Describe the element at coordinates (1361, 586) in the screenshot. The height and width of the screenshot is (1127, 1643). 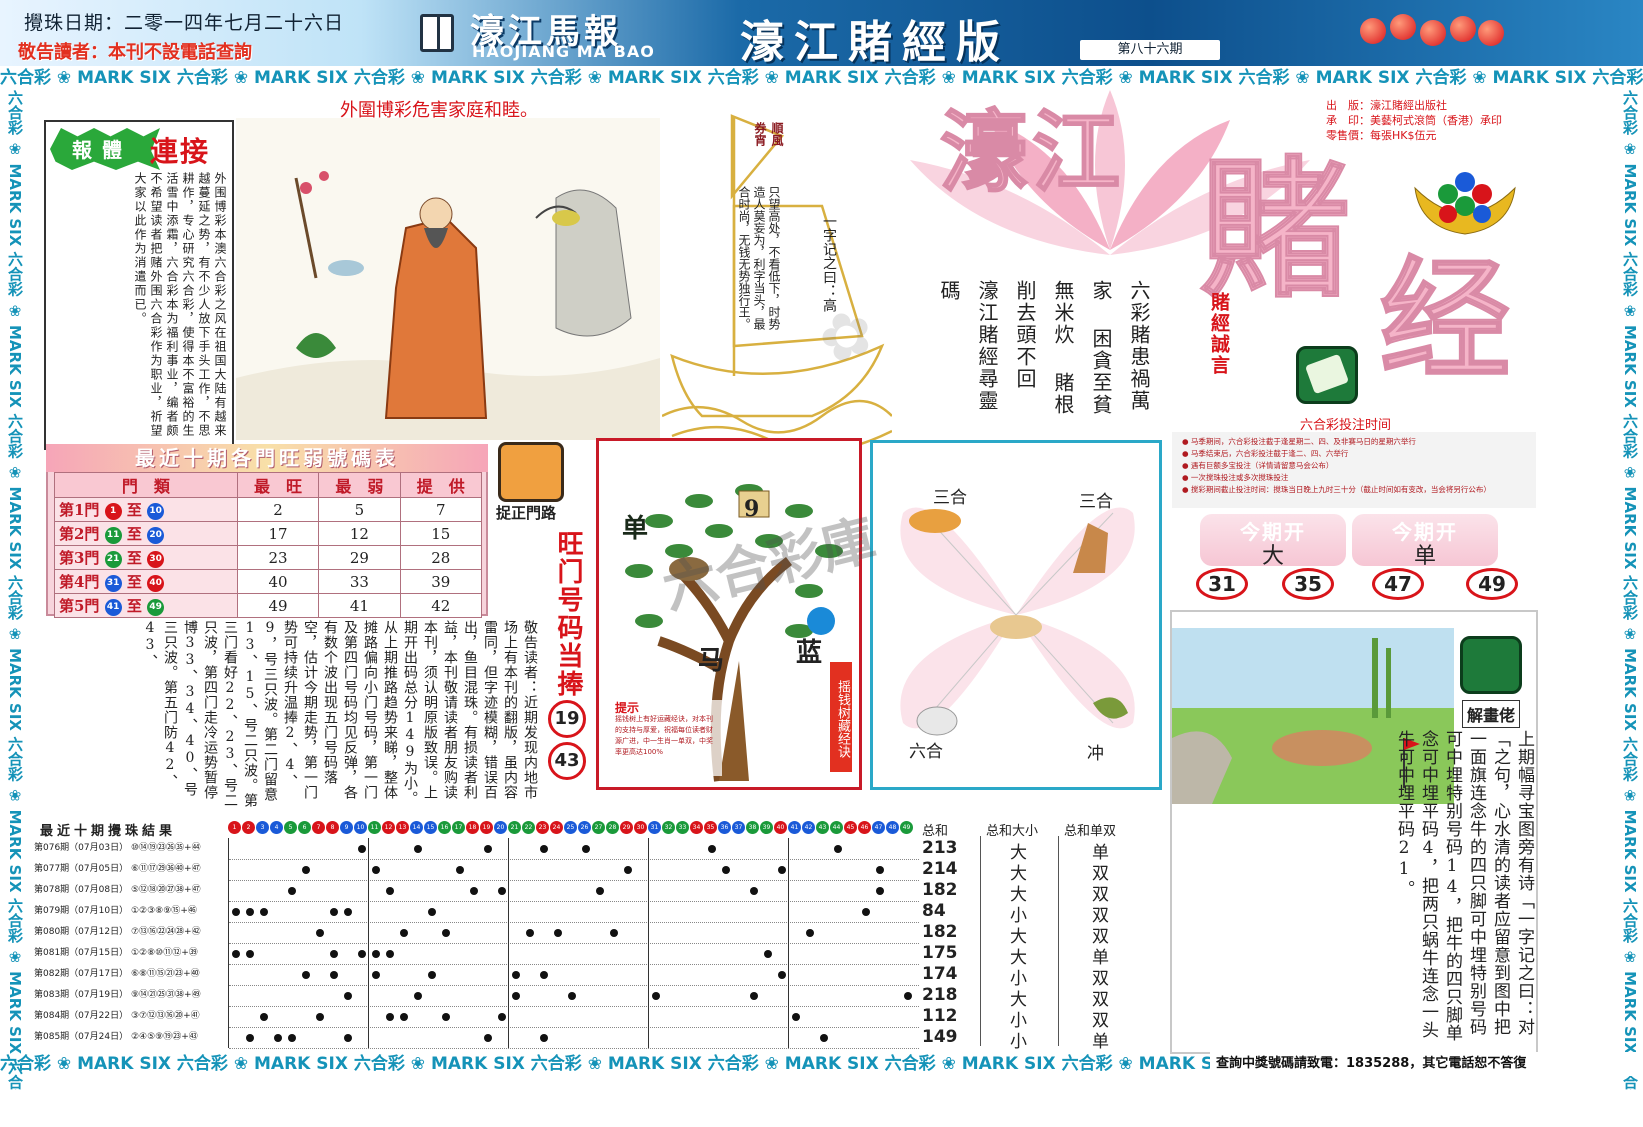
I see `this-period-numbers: 31 35 47 49` at that location.